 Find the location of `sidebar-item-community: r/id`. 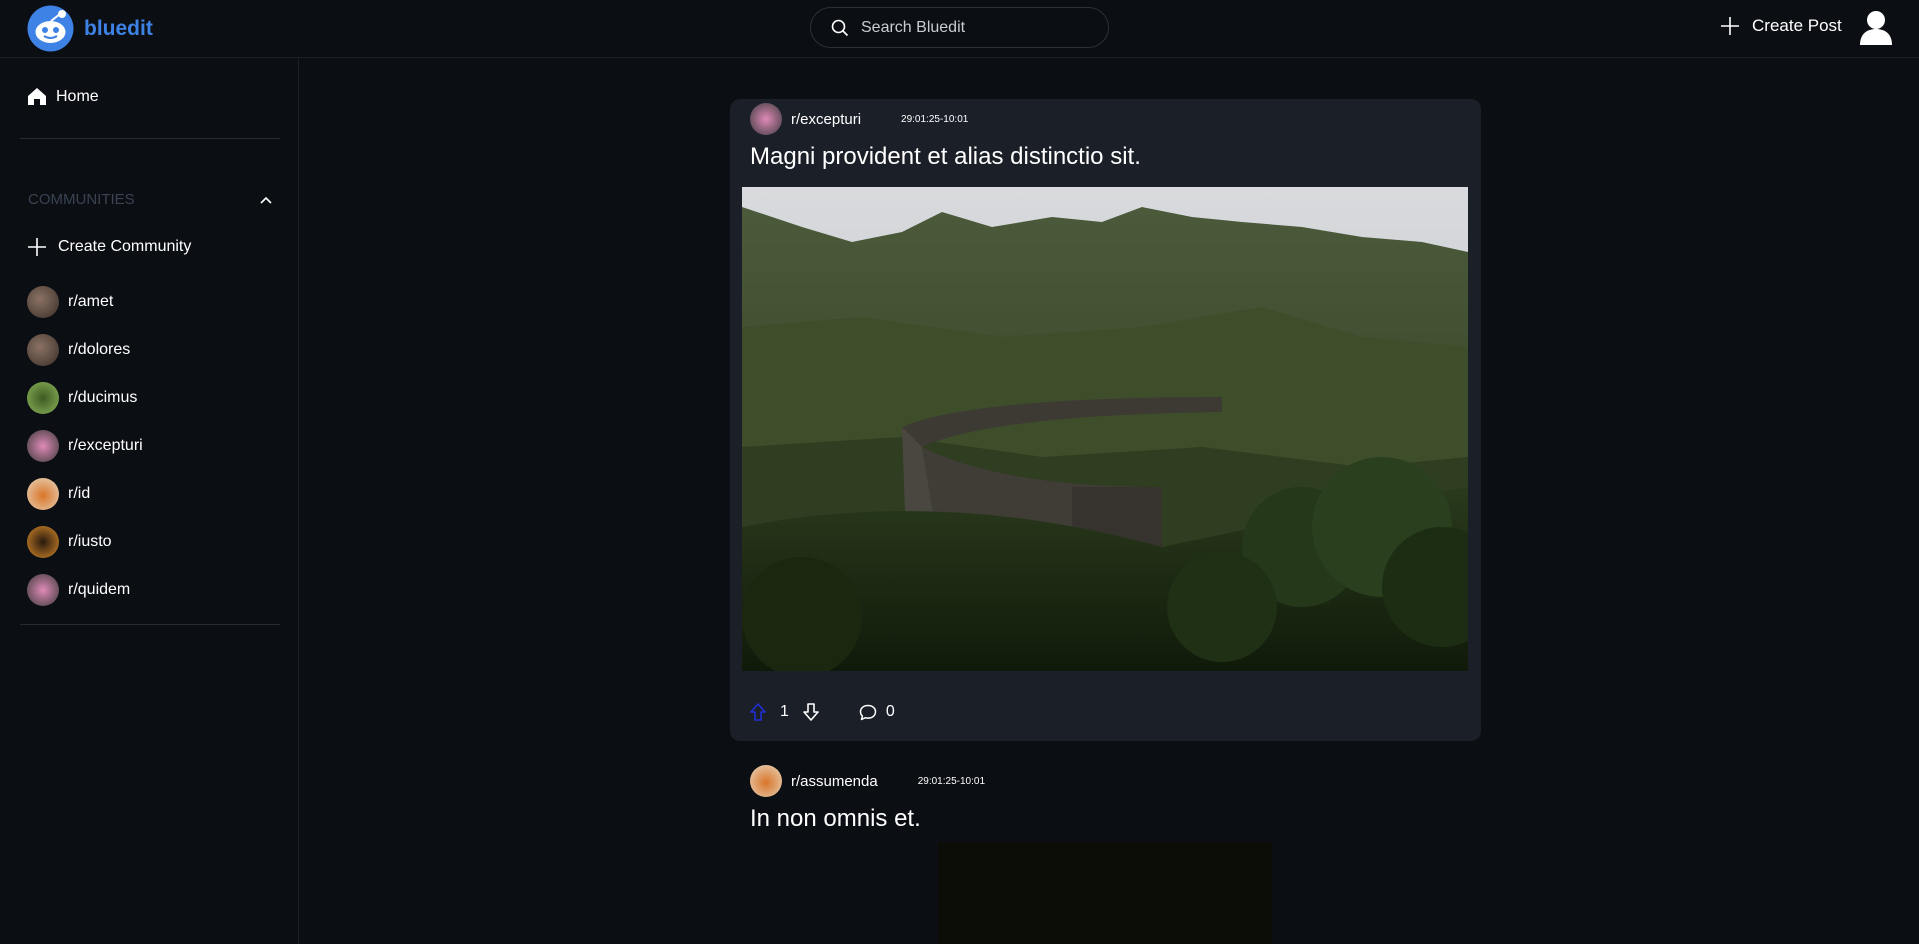

sidebar-item-community: r/id is located at coordinates (85, 494).